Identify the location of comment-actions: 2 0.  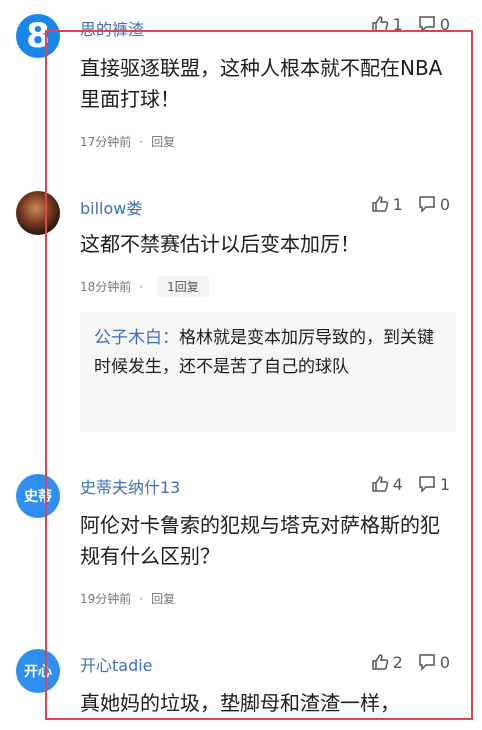
(410, 662).